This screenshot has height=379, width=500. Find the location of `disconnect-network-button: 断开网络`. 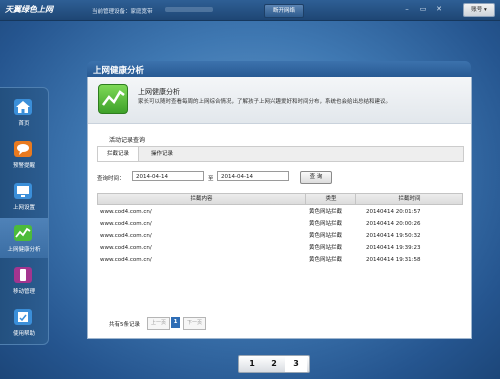

disconnect-network-button: 断开网络 is located at coordinates (284, 11).